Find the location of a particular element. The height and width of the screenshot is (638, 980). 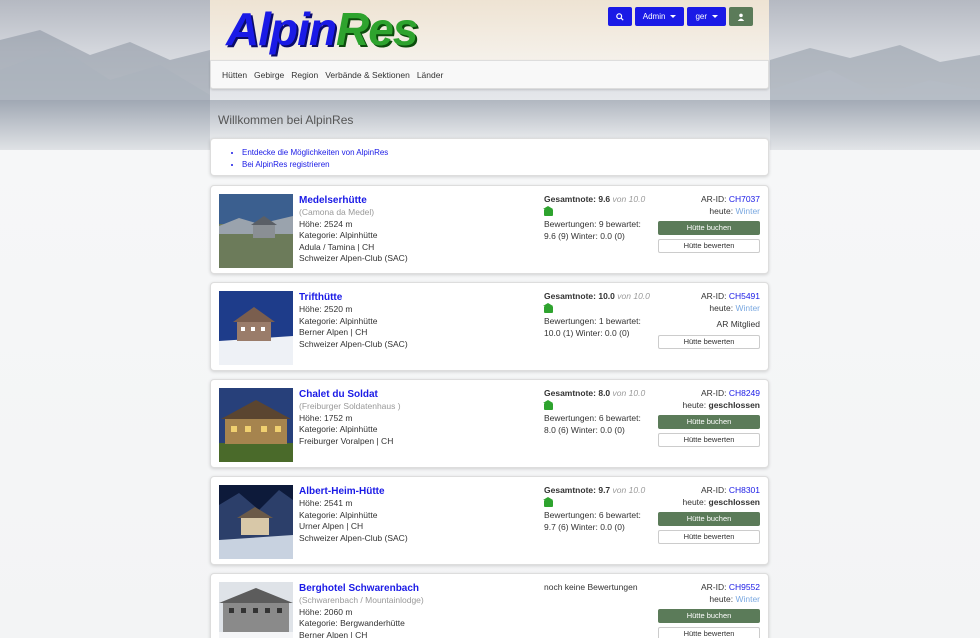

total-score: Gesamtnote: 9.6 von 10.0 is located at coordinates (595, 199).